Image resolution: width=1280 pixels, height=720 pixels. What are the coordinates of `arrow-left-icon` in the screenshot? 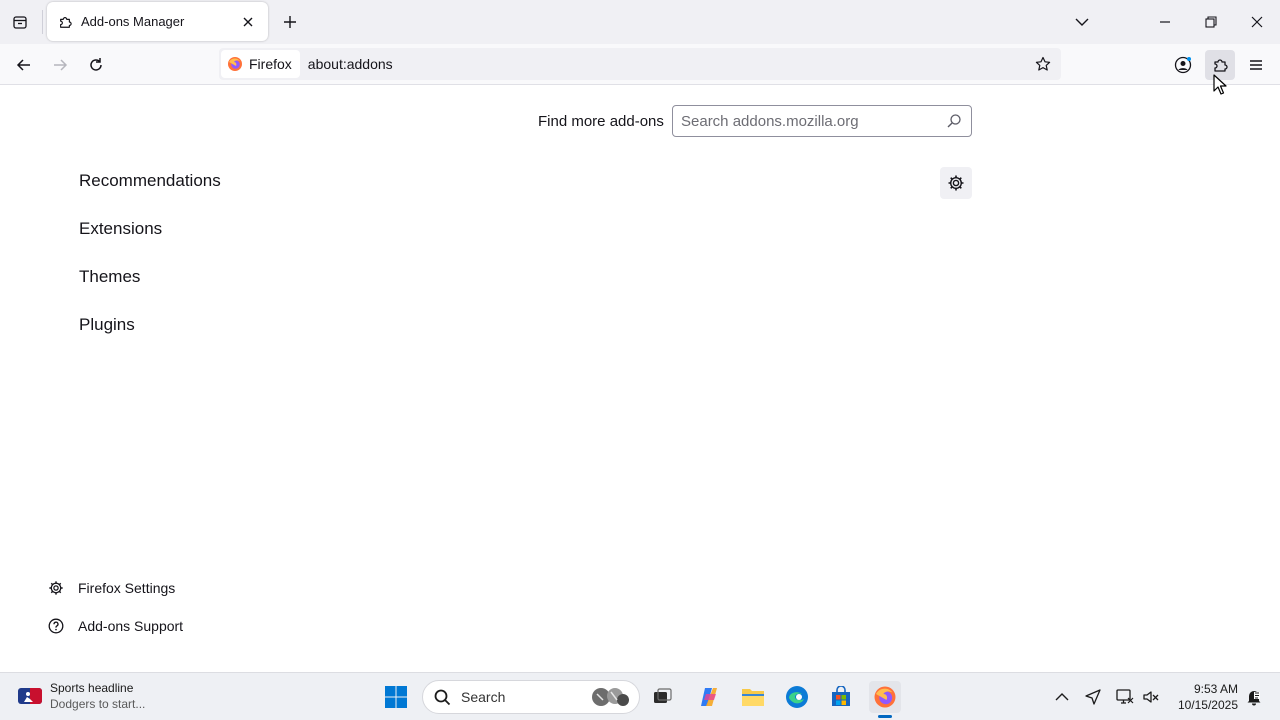 It's located at (23, 65).